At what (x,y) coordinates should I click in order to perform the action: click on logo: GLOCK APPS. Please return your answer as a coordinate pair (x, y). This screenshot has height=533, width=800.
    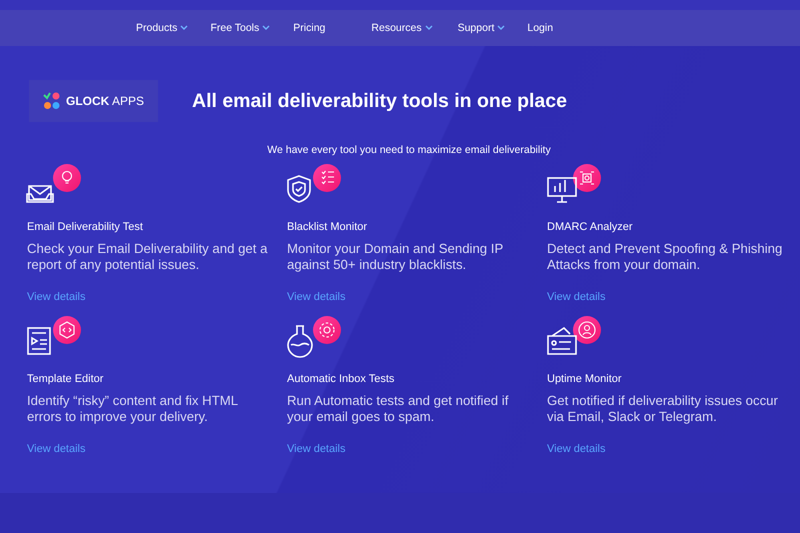
    Looking at the image, I should click on (93, 101).